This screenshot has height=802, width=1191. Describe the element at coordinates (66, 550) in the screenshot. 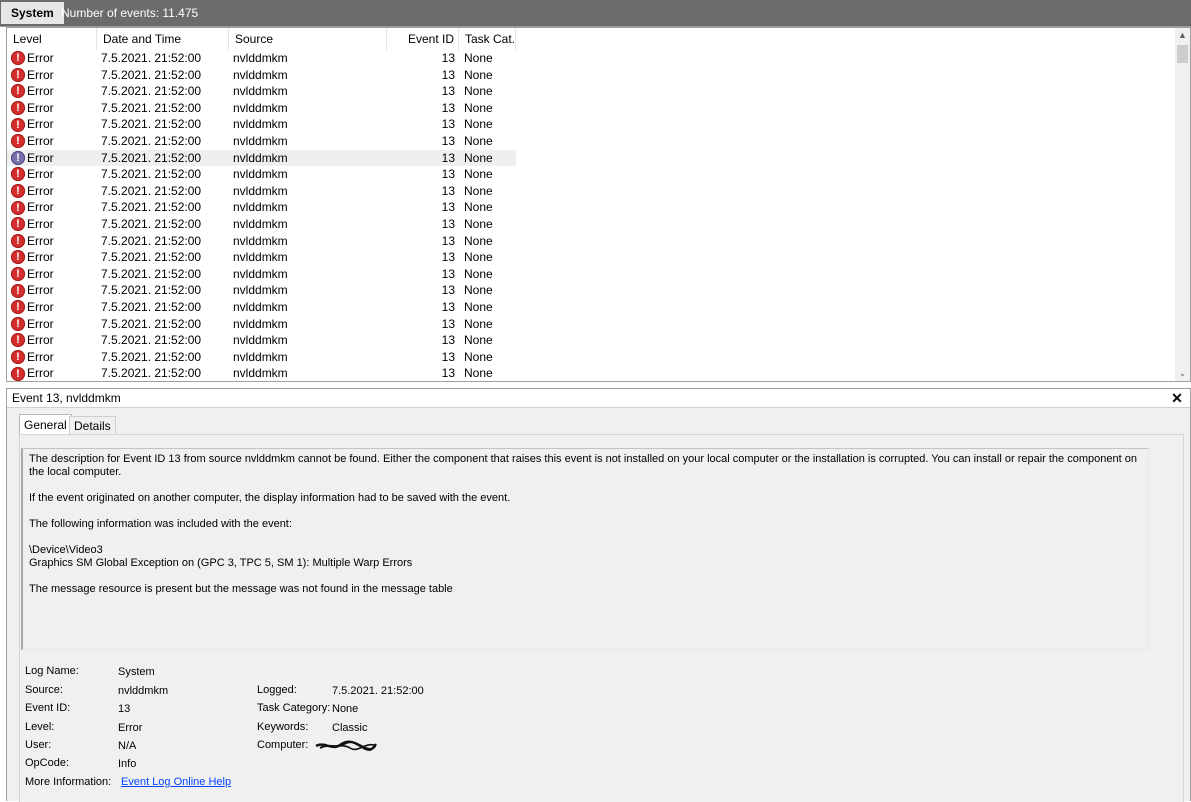

I see `description-line: \Device\Video3` at that location.